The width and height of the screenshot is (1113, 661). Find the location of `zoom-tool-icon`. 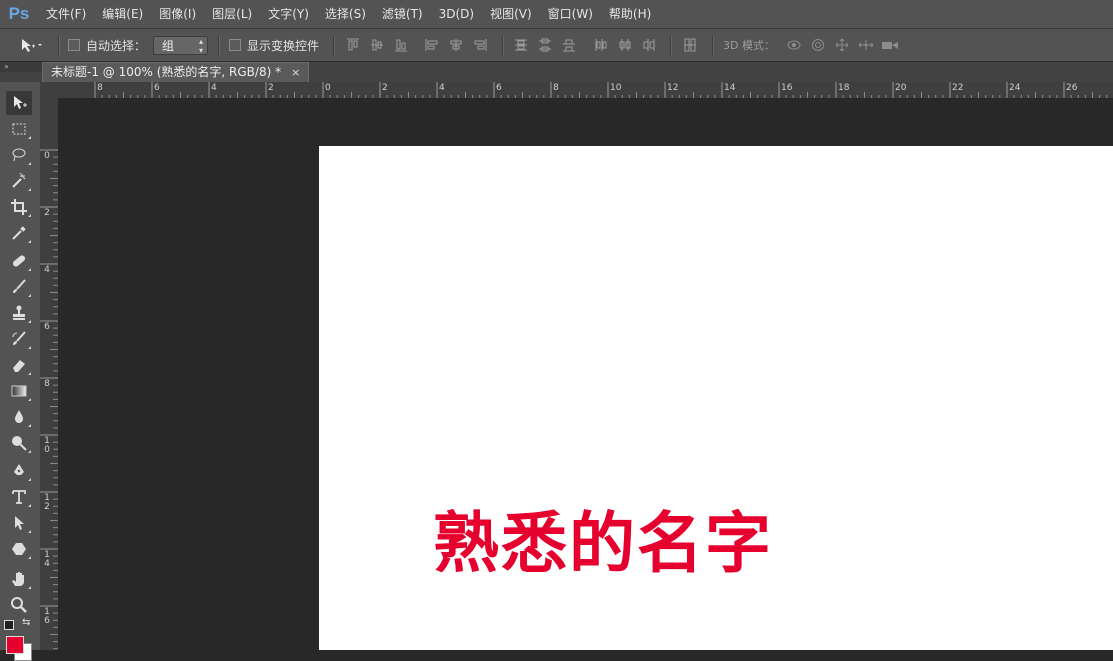

zoom-tool-icon is located at coordinates (19, 605).